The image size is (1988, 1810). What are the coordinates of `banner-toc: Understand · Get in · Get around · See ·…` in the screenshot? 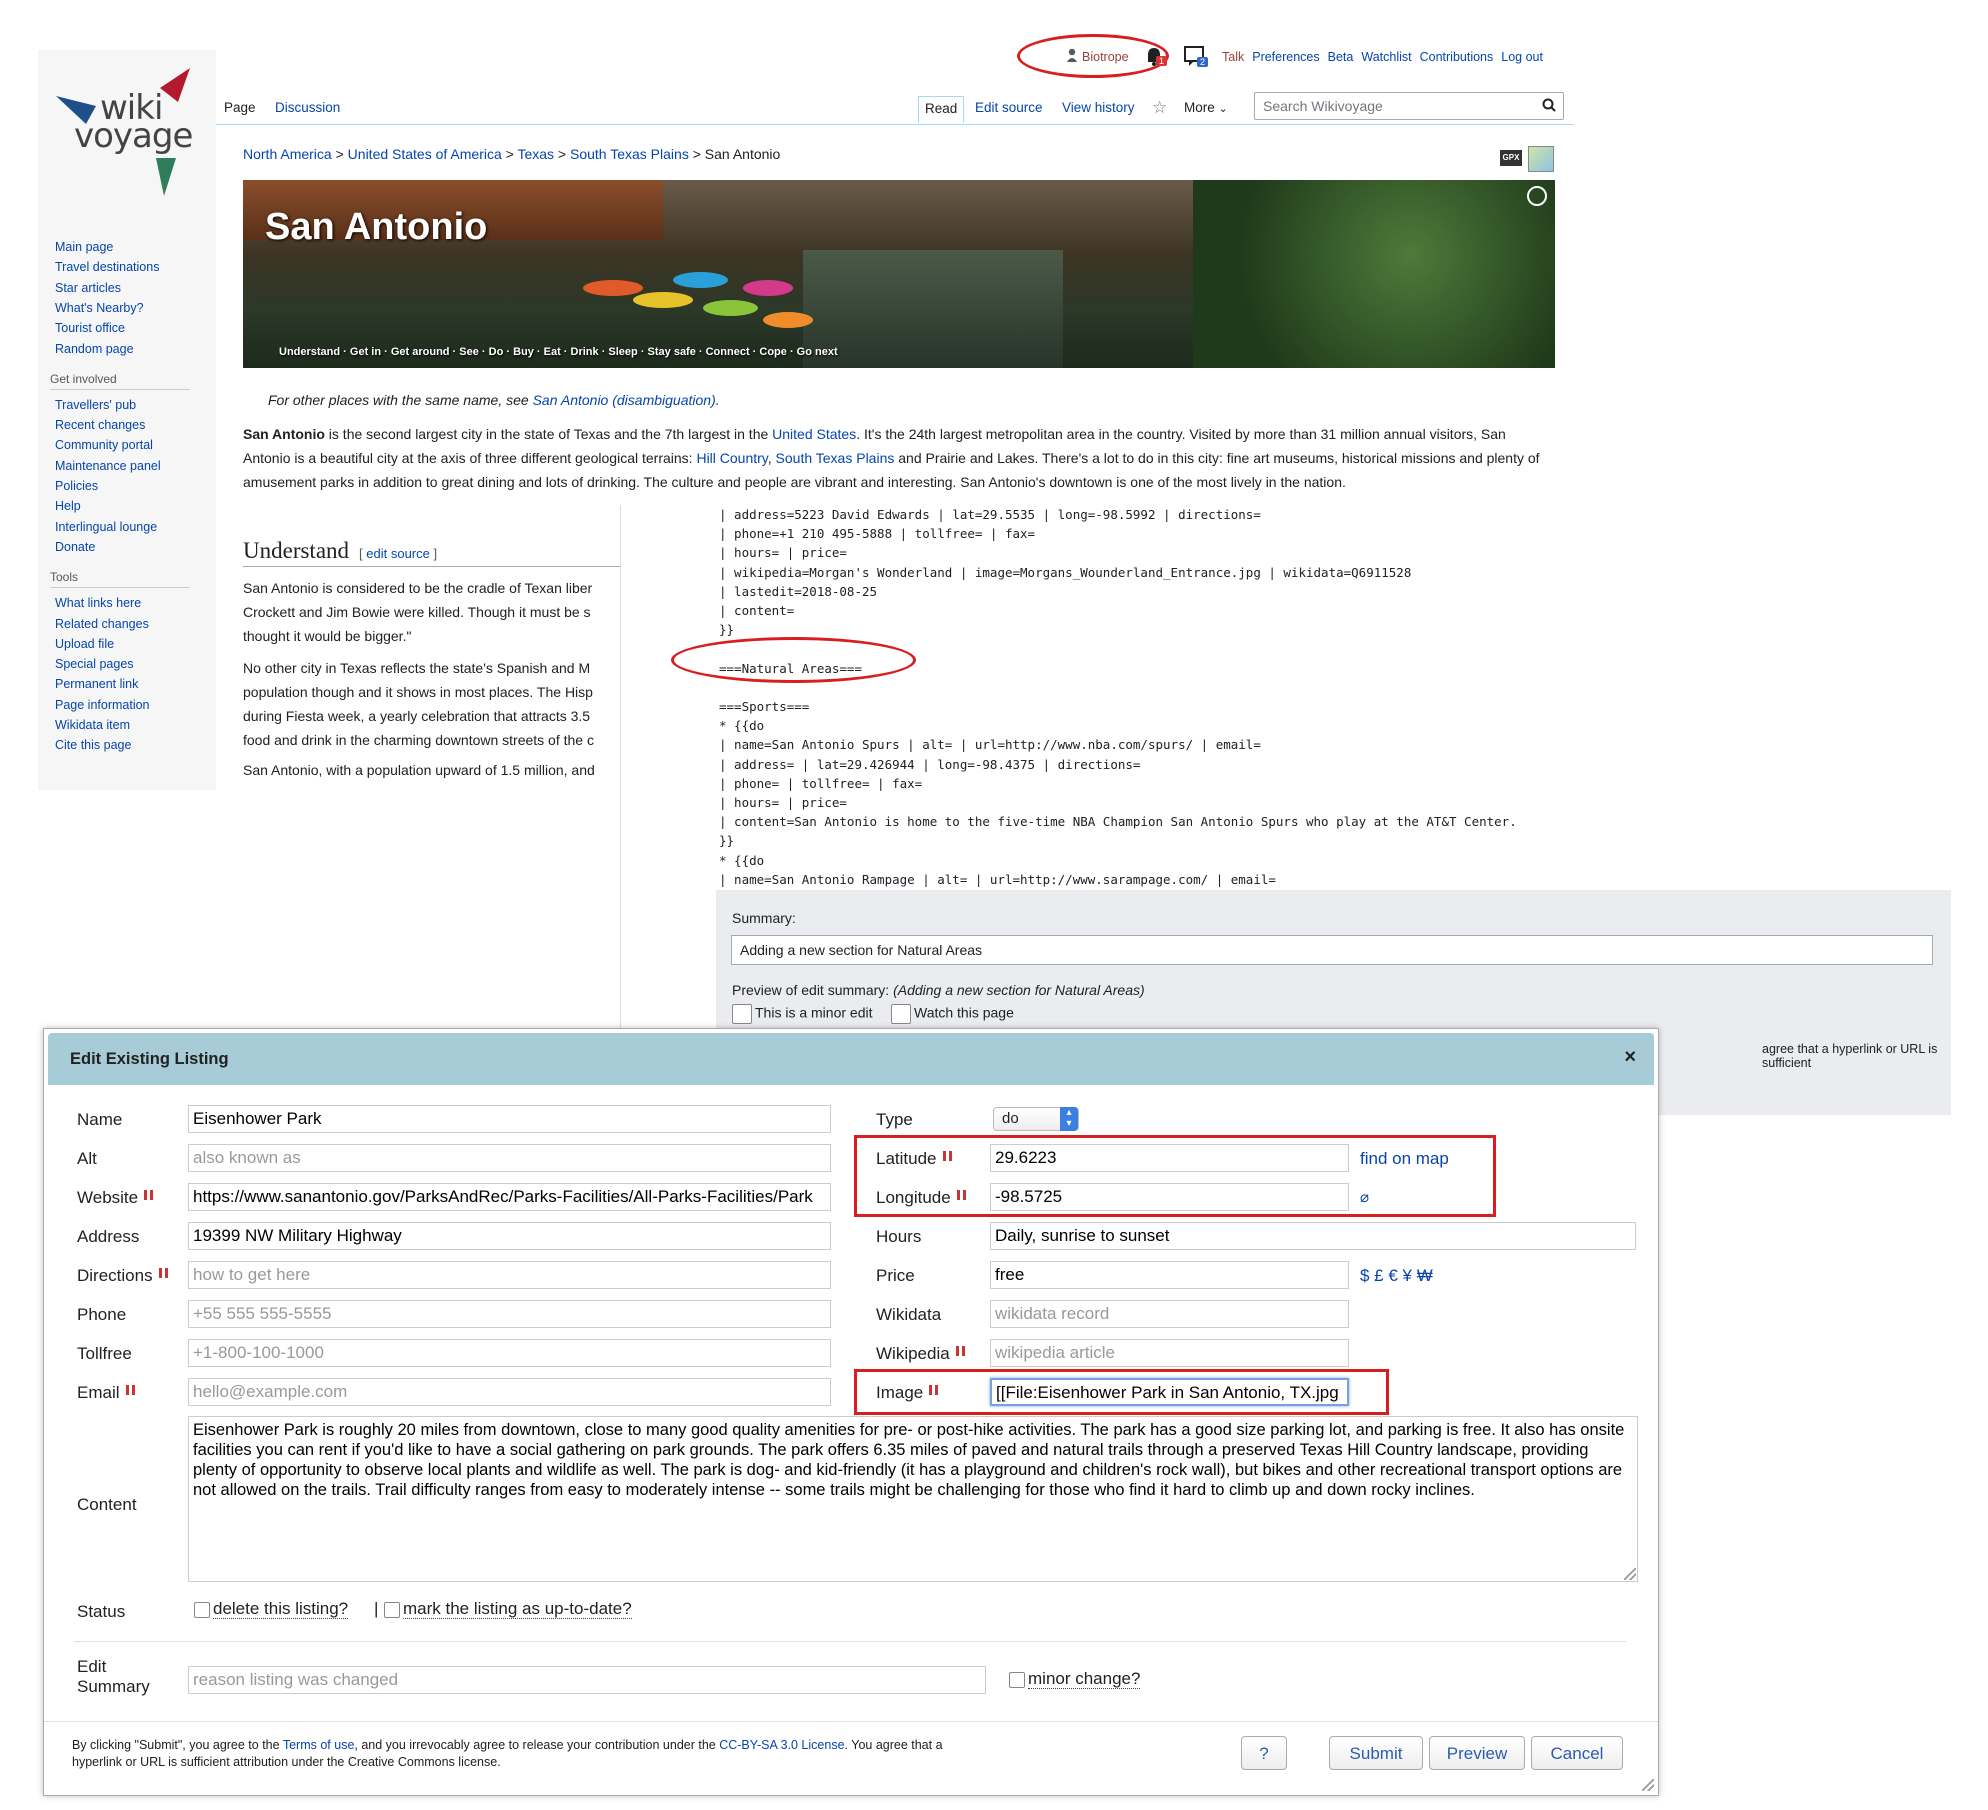 It's located at (558, 352).